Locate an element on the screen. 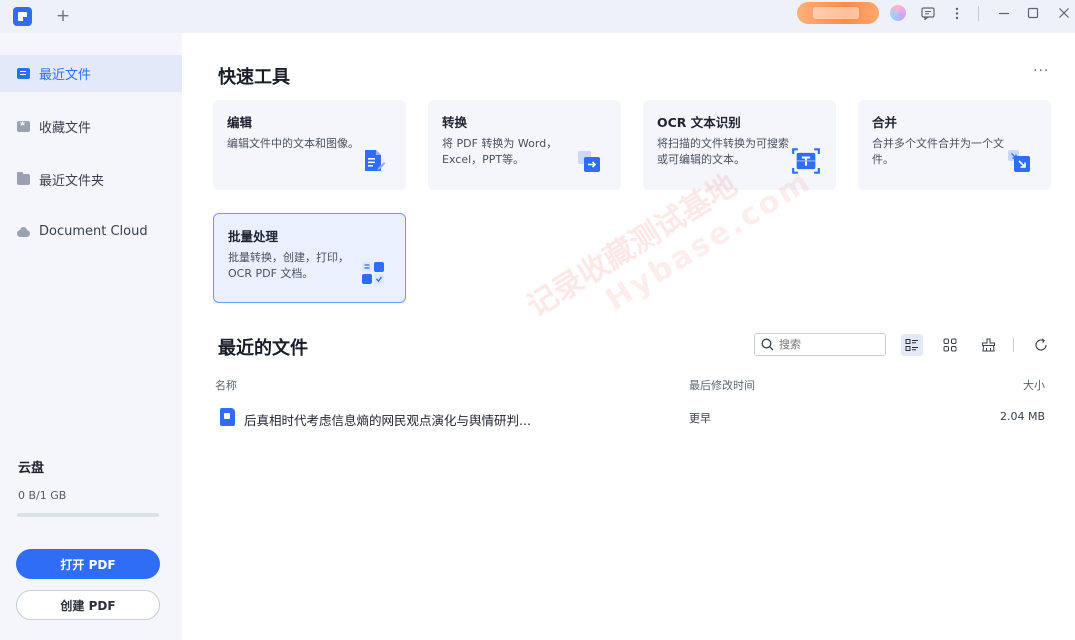 This screenshot has height=640, width=1075. tool-card-ocr: OCR 文本识别 将扫描的文件转换为可搜索或可编辑的文本。 is located at coordinates (739, 145).